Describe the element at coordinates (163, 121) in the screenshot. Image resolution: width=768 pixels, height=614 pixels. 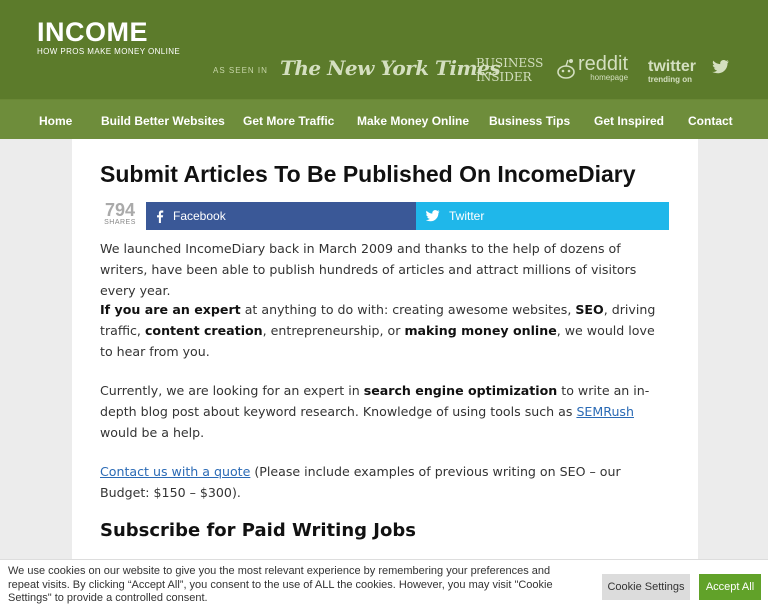
I see `nav-build-better-websites: Build Better Websites` at that location.